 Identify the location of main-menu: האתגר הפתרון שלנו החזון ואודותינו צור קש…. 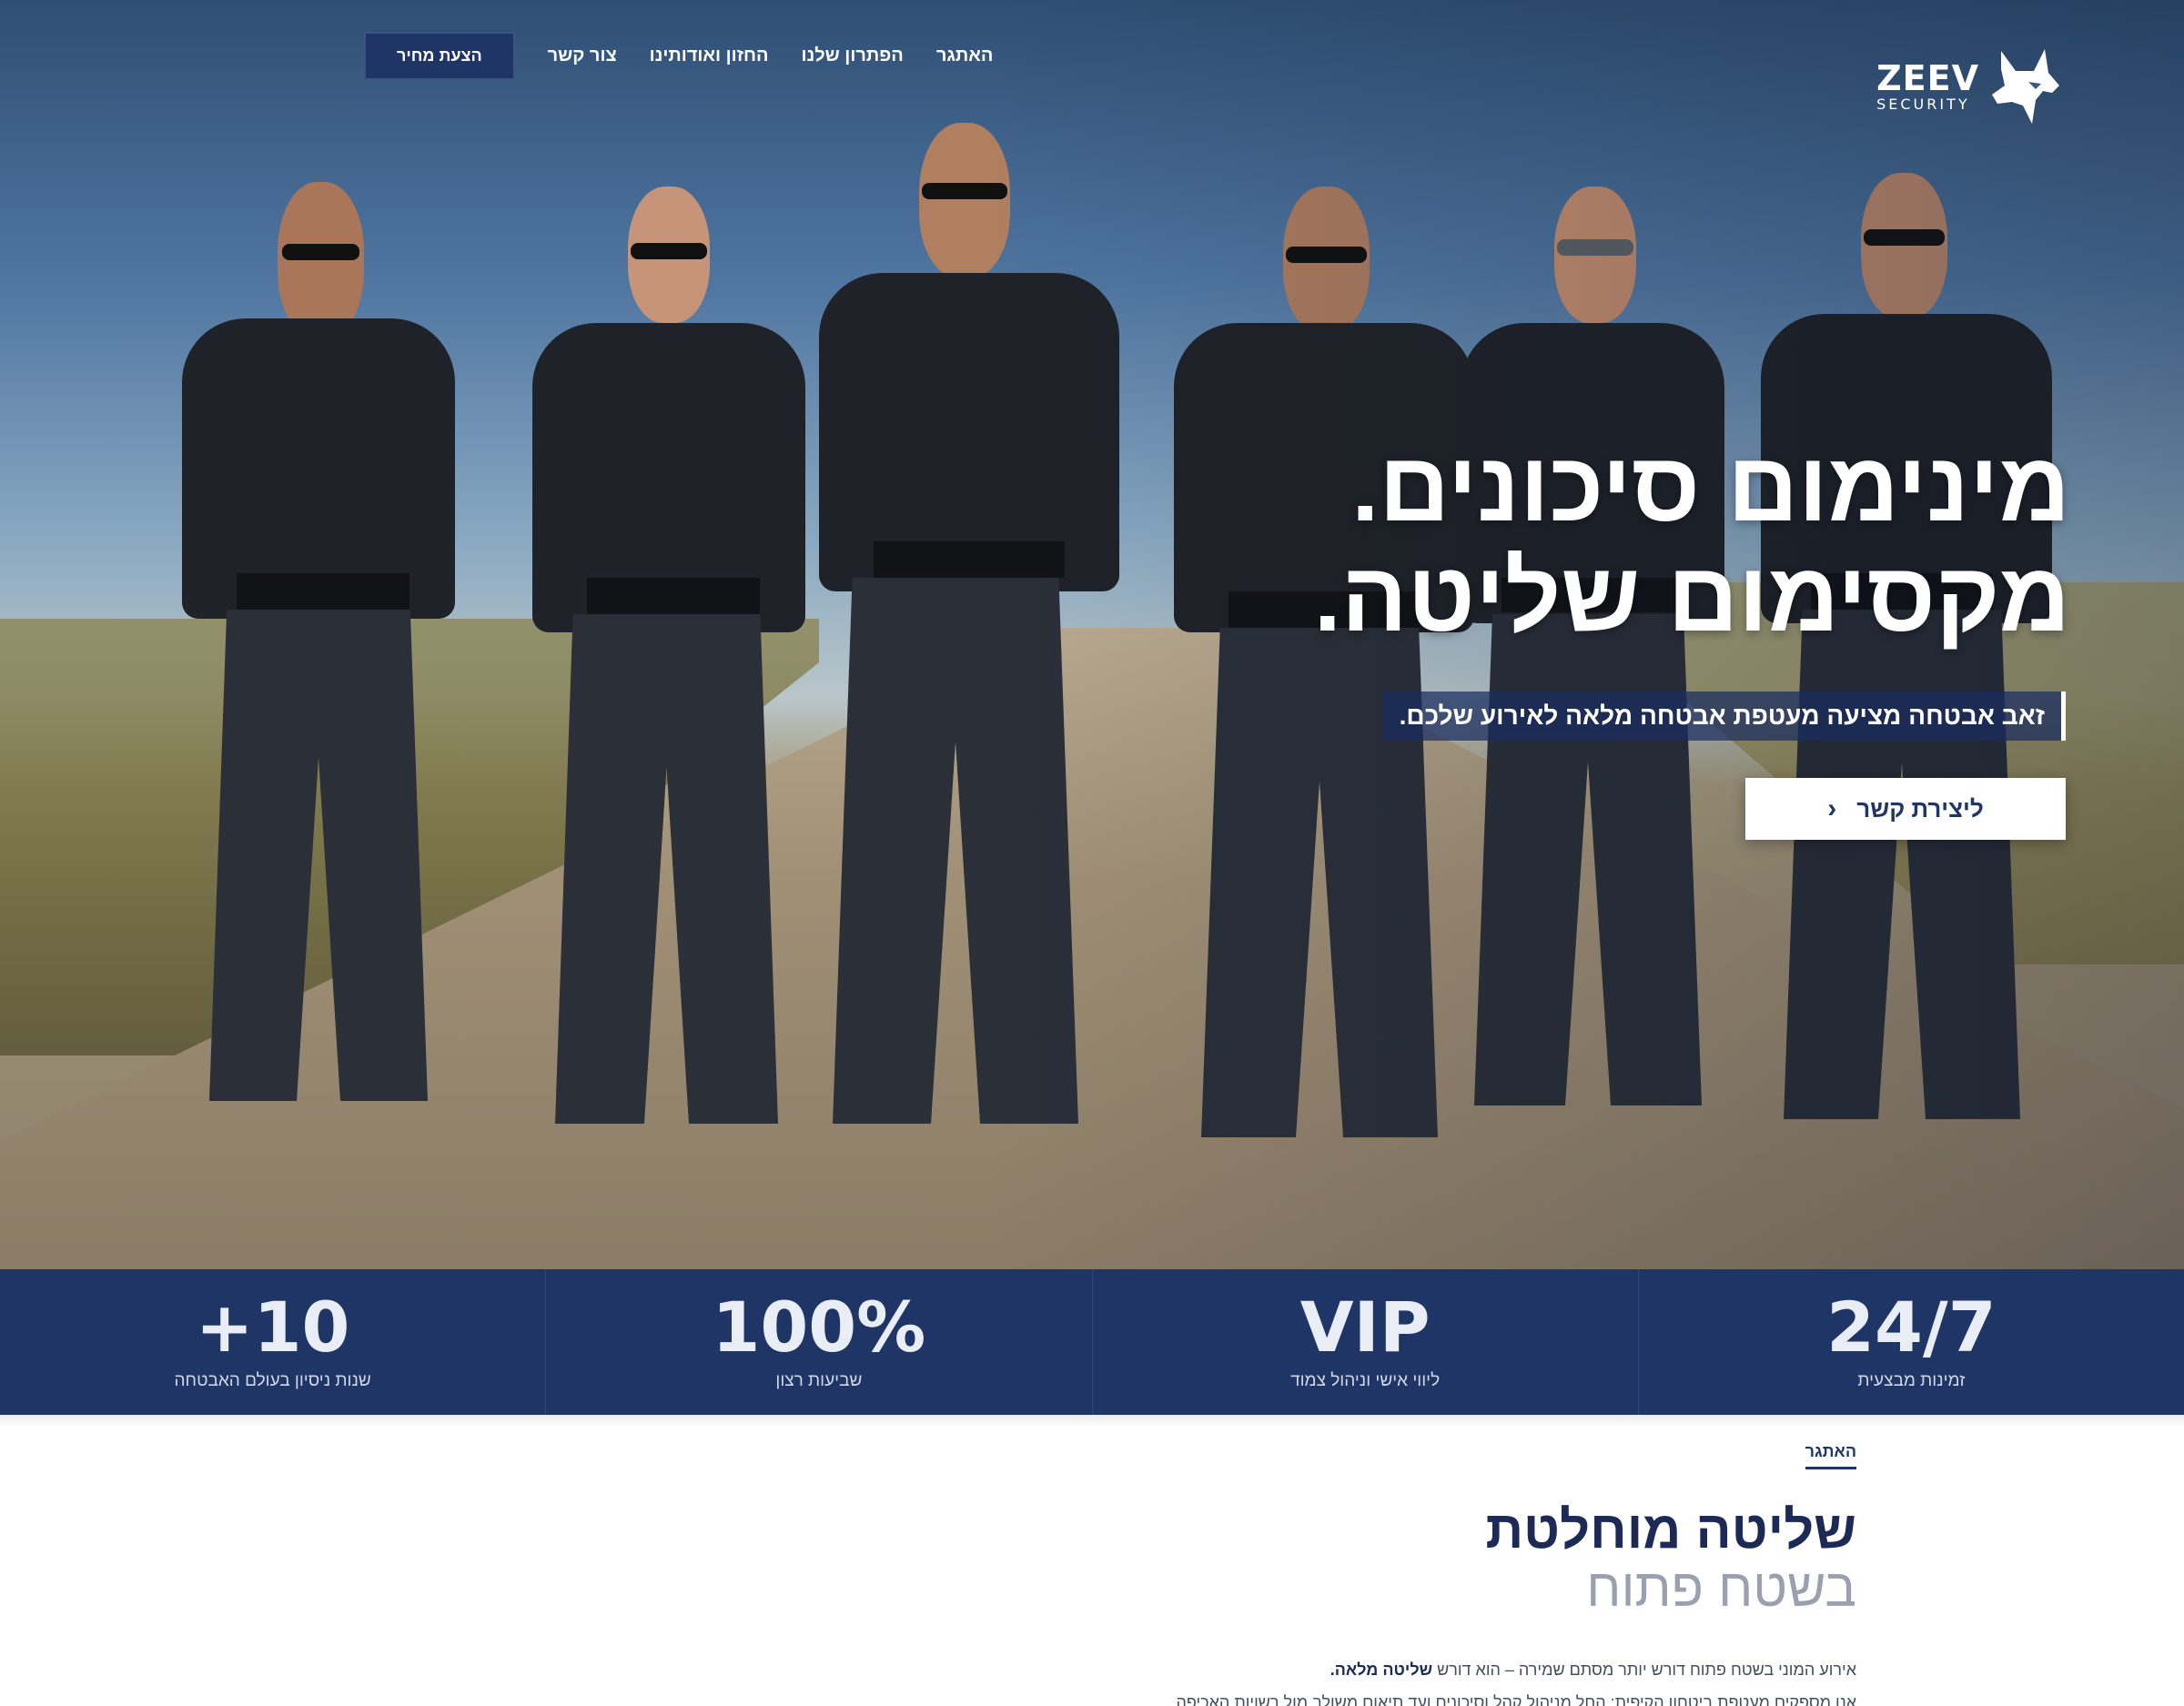
(679, 55).